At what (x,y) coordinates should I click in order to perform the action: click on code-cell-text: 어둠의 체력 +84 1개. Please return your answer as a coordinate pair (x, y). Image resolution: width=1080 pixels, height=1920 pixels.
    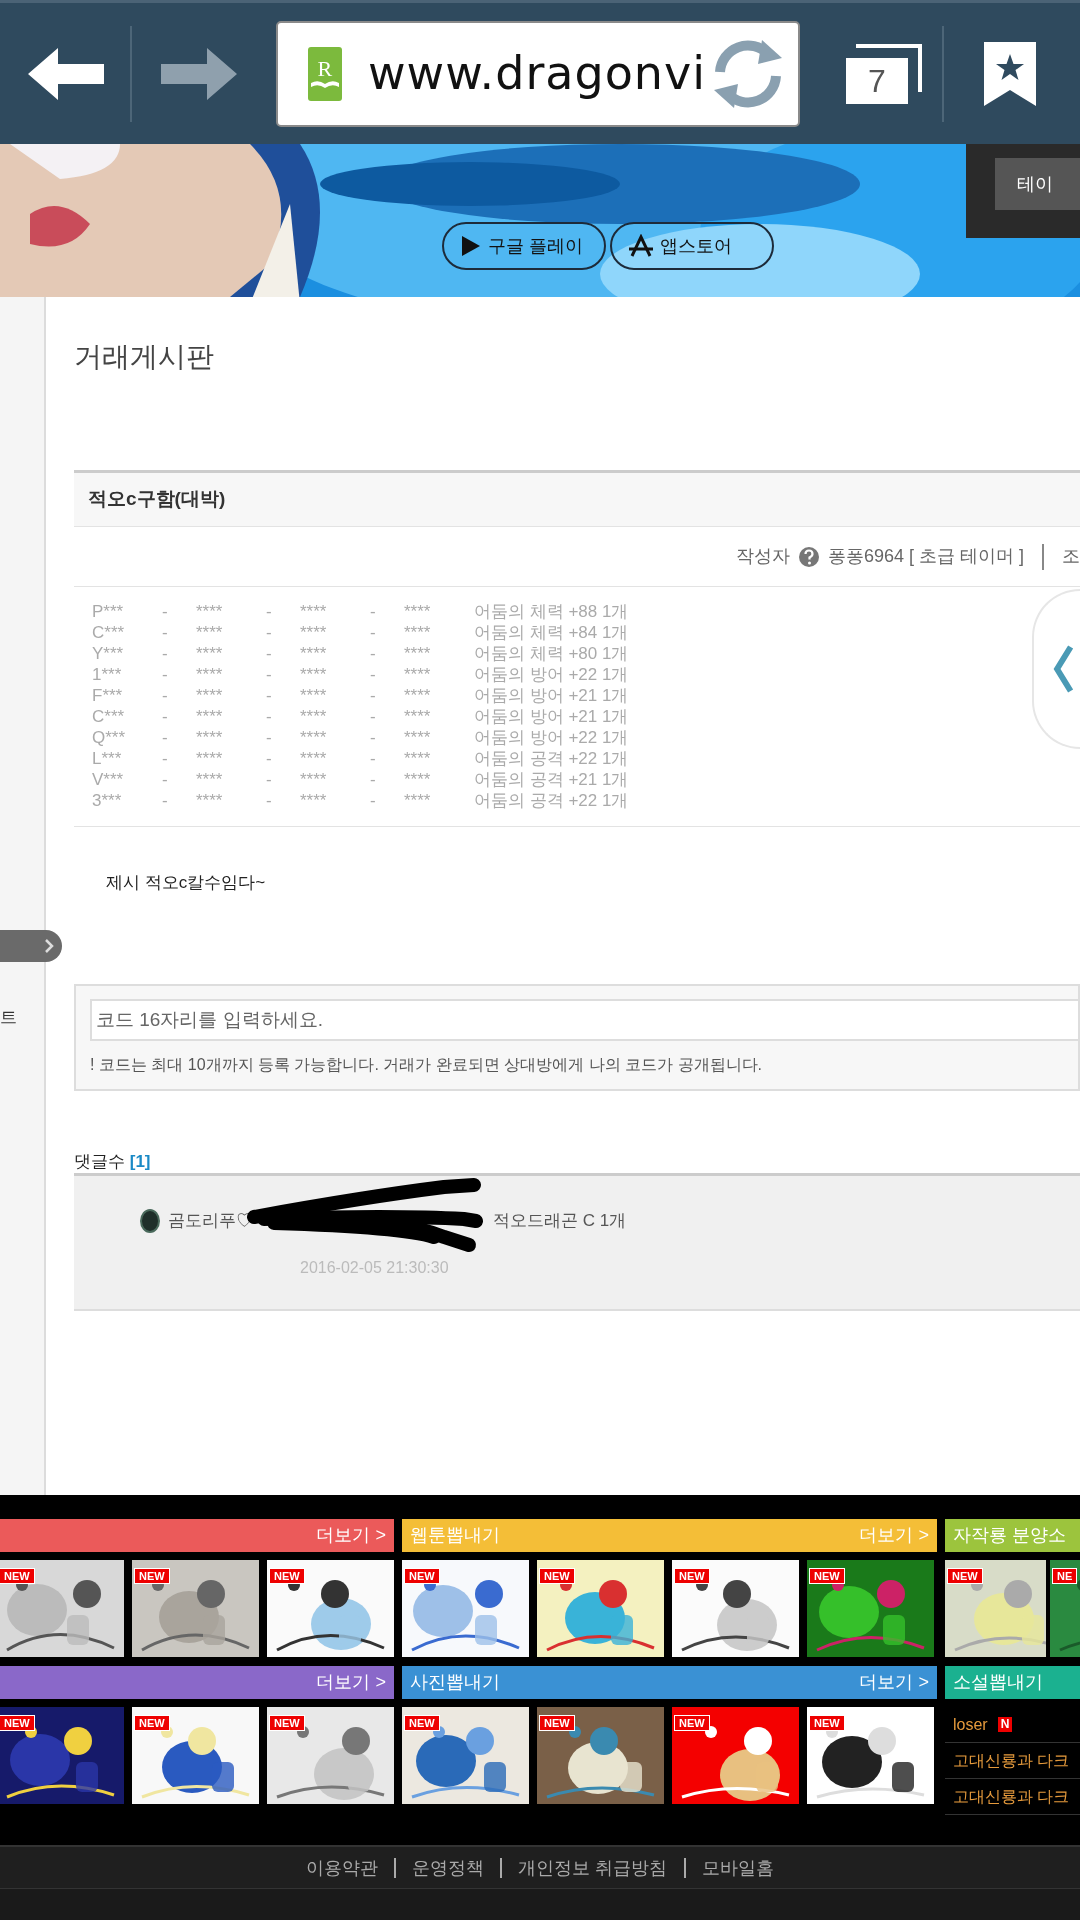
    Looking at the image, I should click on (552, 632).